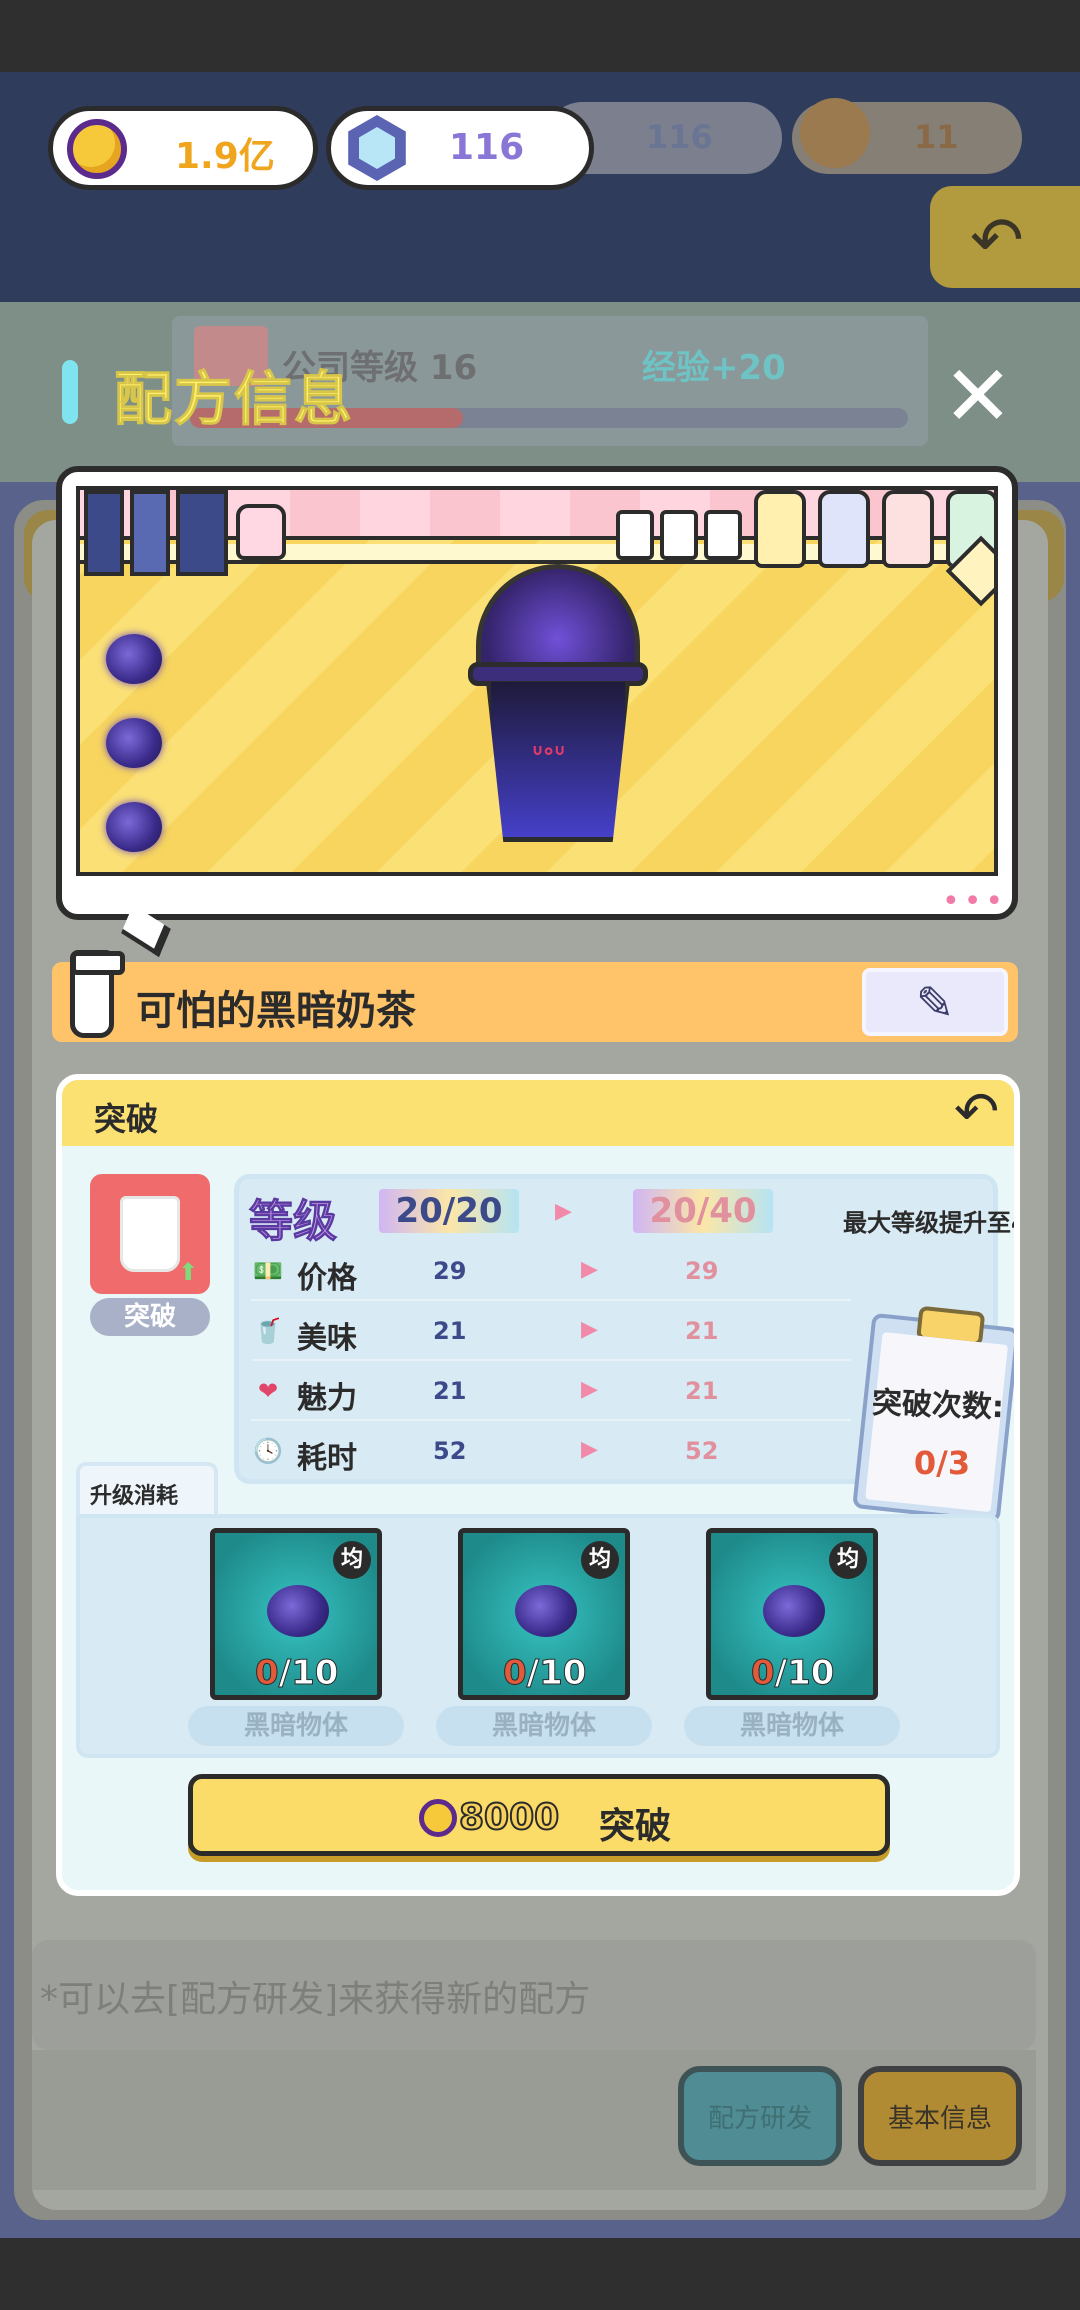 The height and width of the screenshot is (2310, 1080). Describe the element at coordinates (327, 1398) in the screenshot. I see `stat-name: 魅力` at that location.